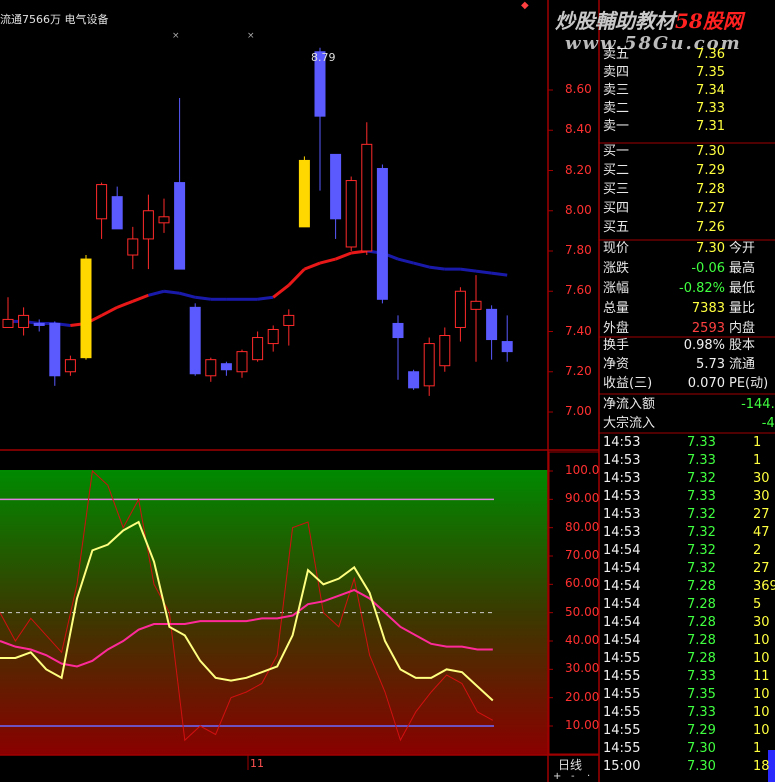 This screenshot has height=782, width=775. What do you see at coordinates (688, 171) in the screenshot?
I see `buy-level-row: 买二 7.29` at bounding box center [688, 171].